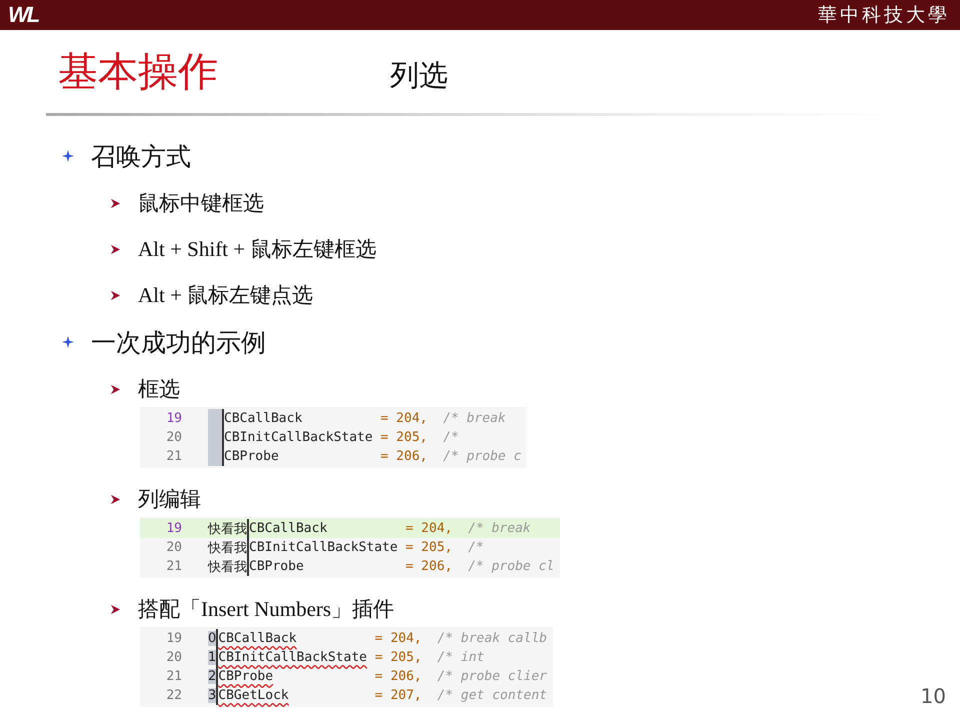 The height and width of the screenshot is (720, 960). I want to click on code-text: 1, so click(212, 657).